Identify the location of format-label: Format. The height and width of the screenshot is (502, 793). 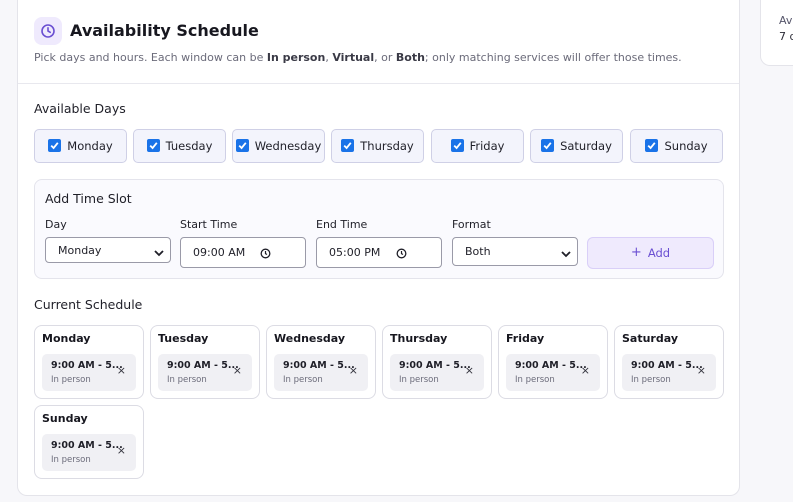
(471, 224).